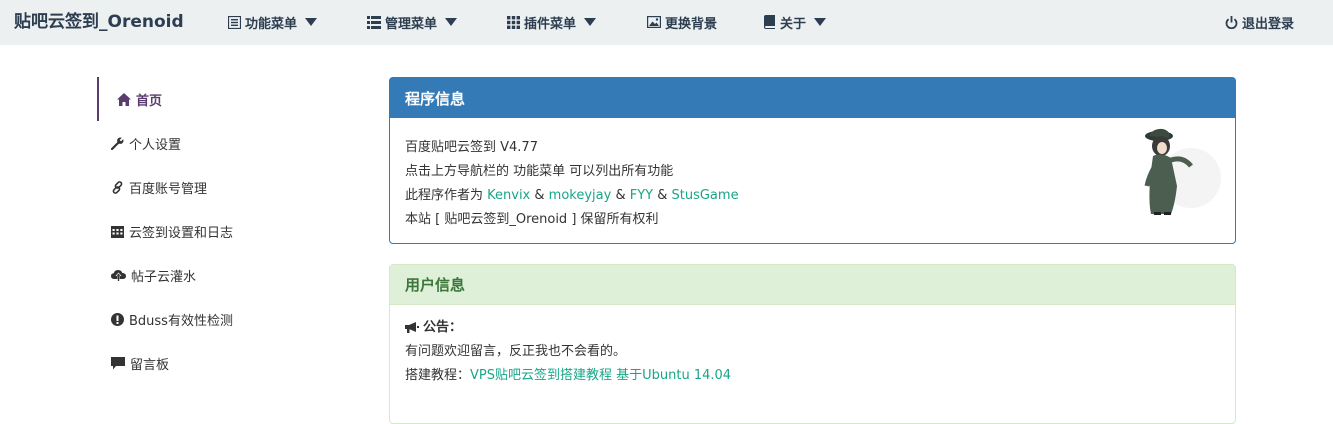 The width and height of the screenshot is (1333, 424). Describe the element at coordinates (539, 171) in the screenshot. I see `hint-line: 点击上方导航栏的 功能菜单 可以列出所有功能` at that location.